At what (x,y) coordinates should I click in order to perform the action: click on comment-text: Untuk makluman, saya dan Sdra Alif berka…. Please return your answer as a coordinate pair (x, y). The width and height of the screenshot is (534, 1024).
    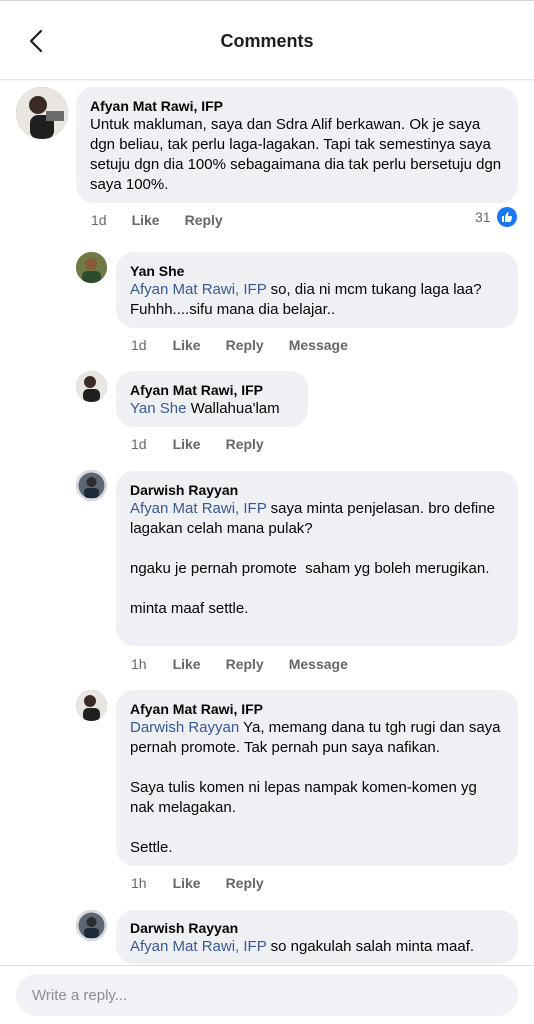
    Looking at the image, I should click on (298, 154).